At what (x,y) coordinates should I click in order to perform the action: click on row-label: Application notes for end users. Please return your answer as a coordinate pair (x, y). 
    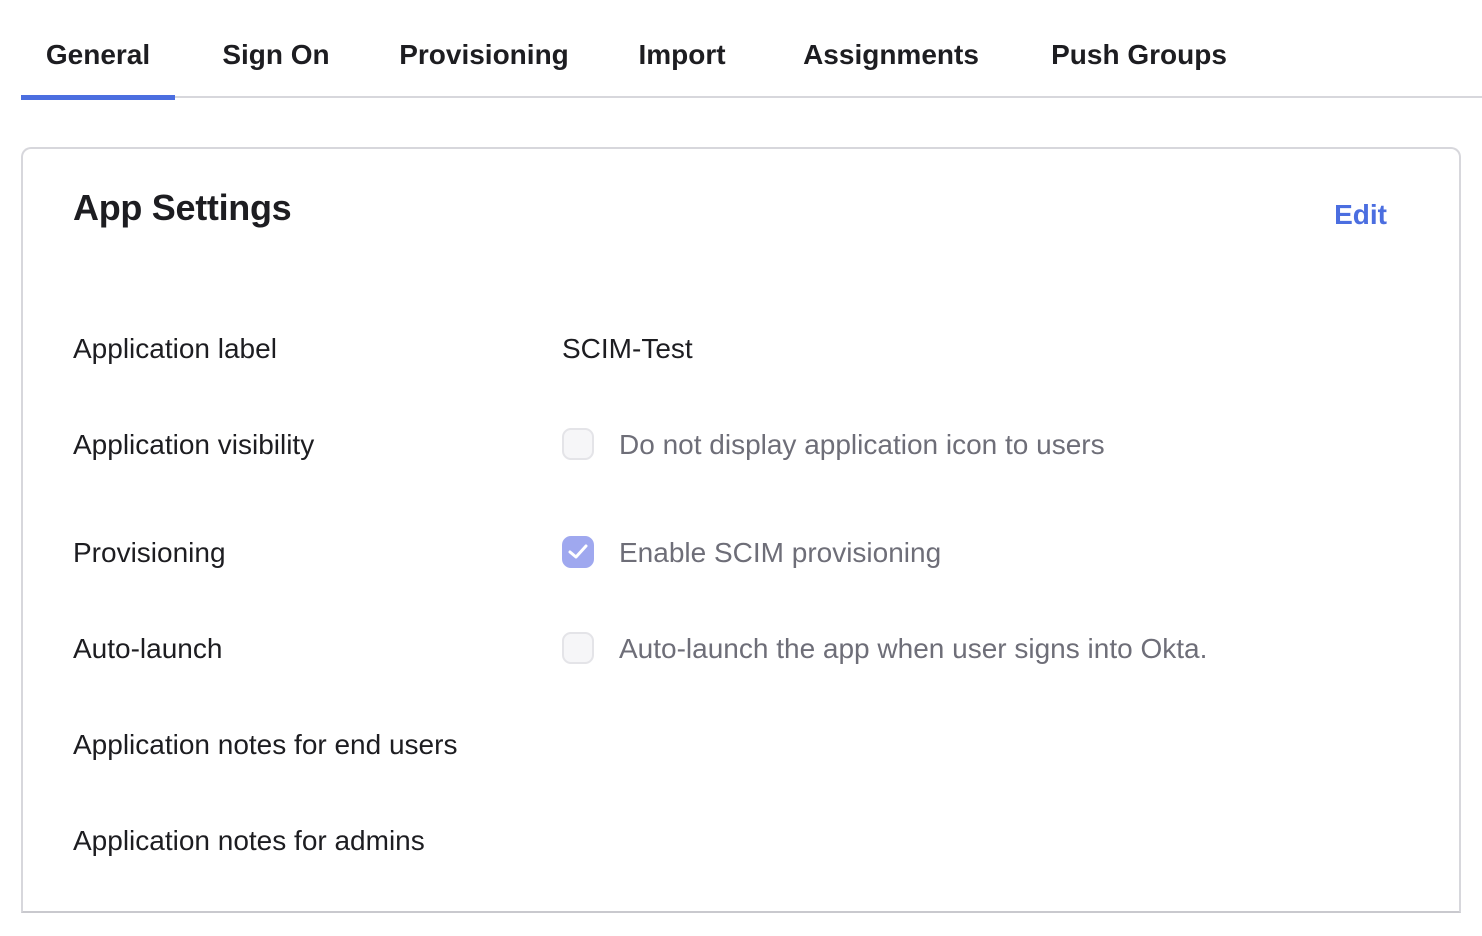
    Looking at the image, I should click on (265, 744).